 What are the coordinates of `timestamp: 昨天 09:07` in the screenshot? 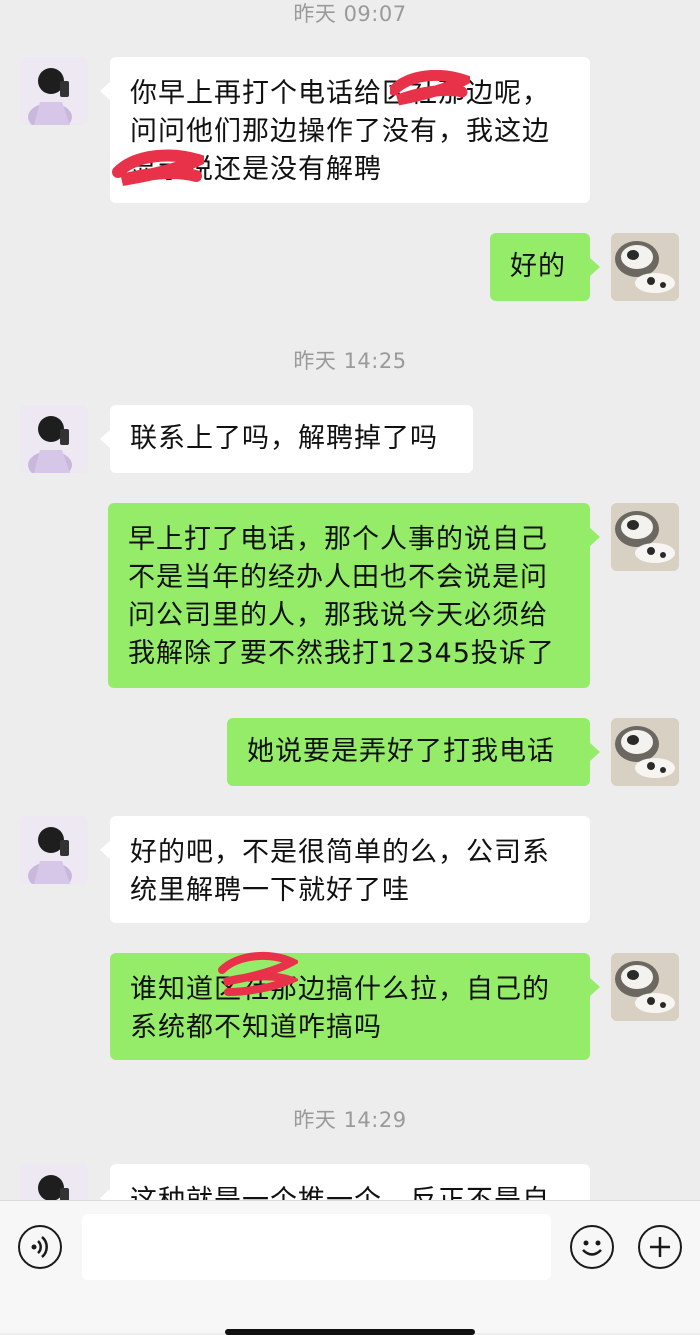 It's located at (350, 14).